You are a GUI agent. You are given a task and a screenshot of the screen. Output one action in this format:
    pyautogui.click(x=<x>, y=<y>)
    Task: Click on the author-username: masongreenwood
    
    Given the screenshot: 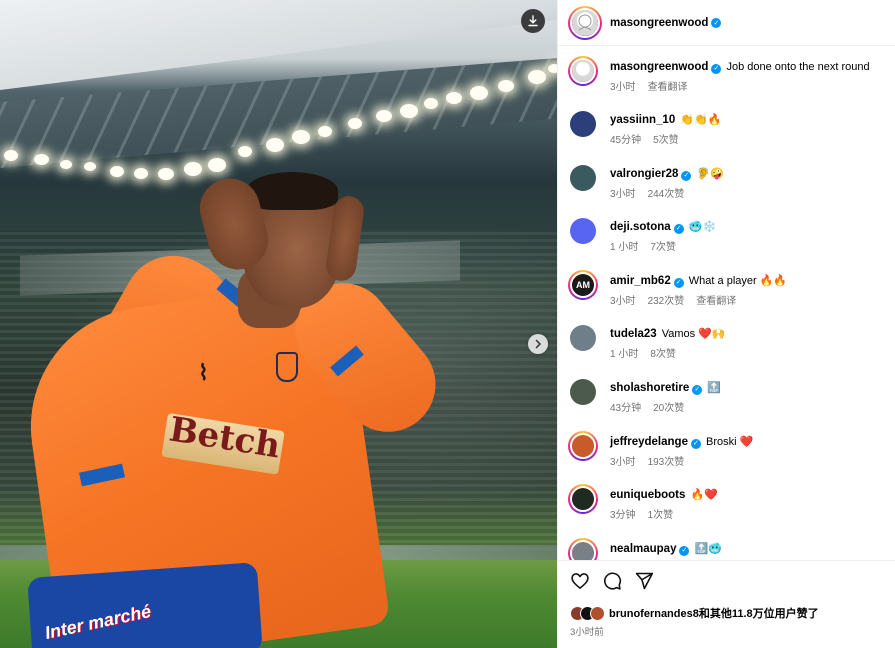 What is the action you would take?
    pyautogui.click(x=659, y=23)
    